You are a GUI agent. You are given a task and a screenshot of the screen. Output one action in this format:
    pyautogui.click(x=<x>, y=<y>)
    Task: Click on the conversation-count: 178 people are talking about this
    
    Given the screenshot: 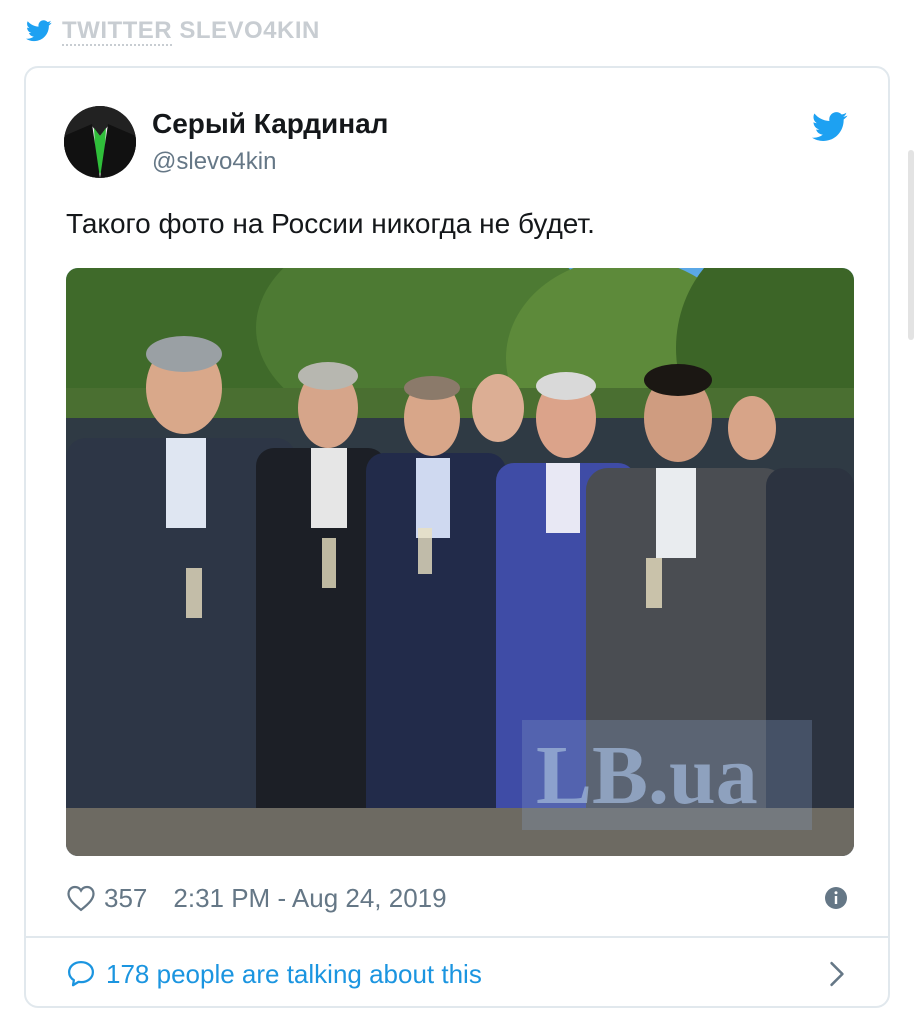 What is the action you would take?
    pyautogui.click(x=294, y=974)
    